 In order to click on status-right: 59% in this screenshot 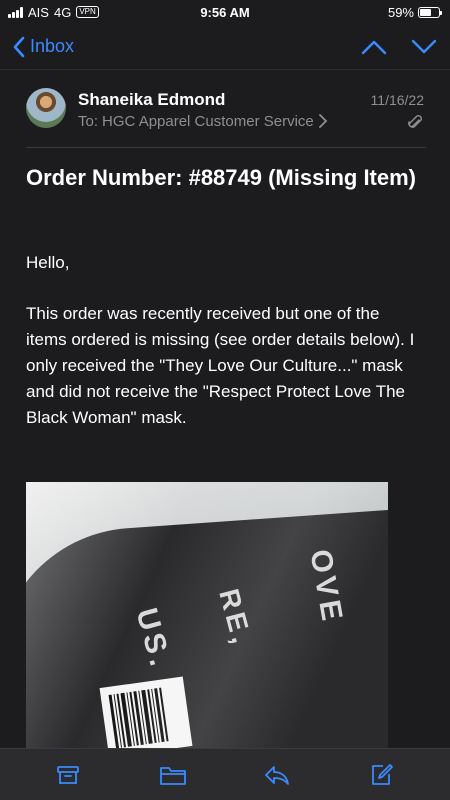, I will do `click(414, 12)`.